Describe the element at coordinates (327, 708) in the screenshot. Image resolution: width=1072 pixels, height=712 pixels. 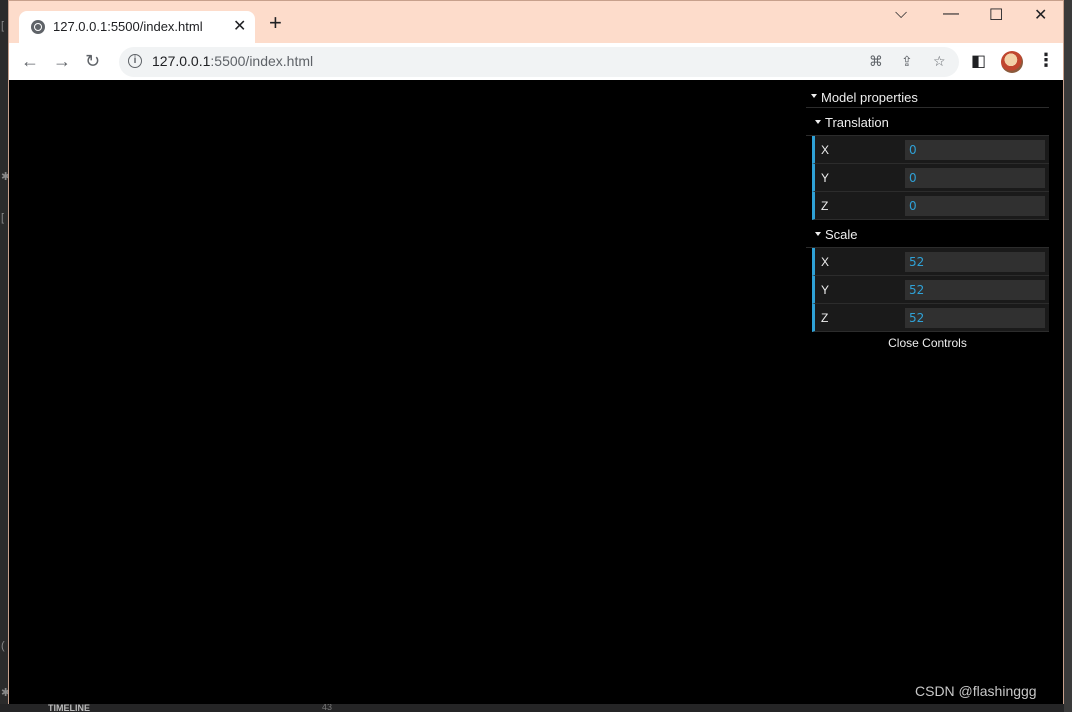
I see `line-number: 43` at that location.